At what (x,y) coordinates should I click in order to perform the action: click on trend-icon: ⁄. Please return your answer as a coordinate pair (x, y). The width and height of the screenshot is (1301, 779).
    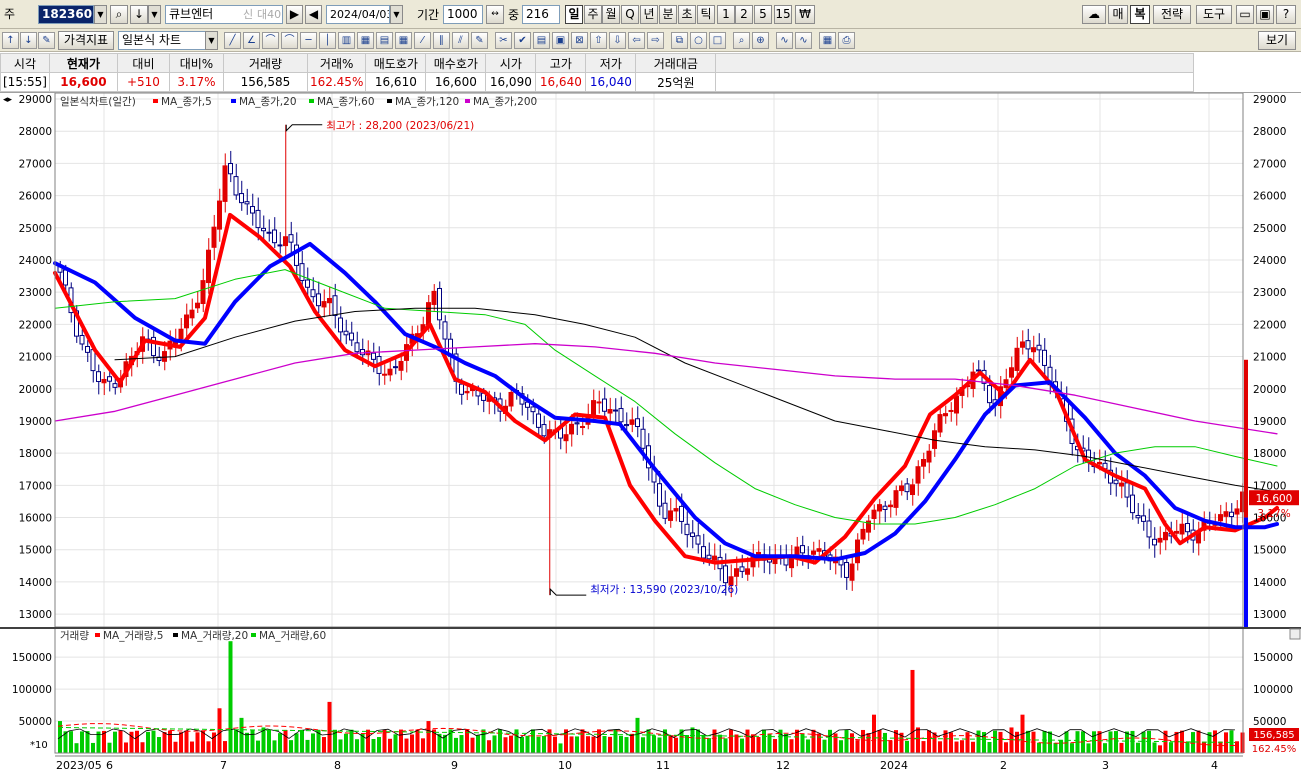
    Looking at the image, I should click on (422, 40).